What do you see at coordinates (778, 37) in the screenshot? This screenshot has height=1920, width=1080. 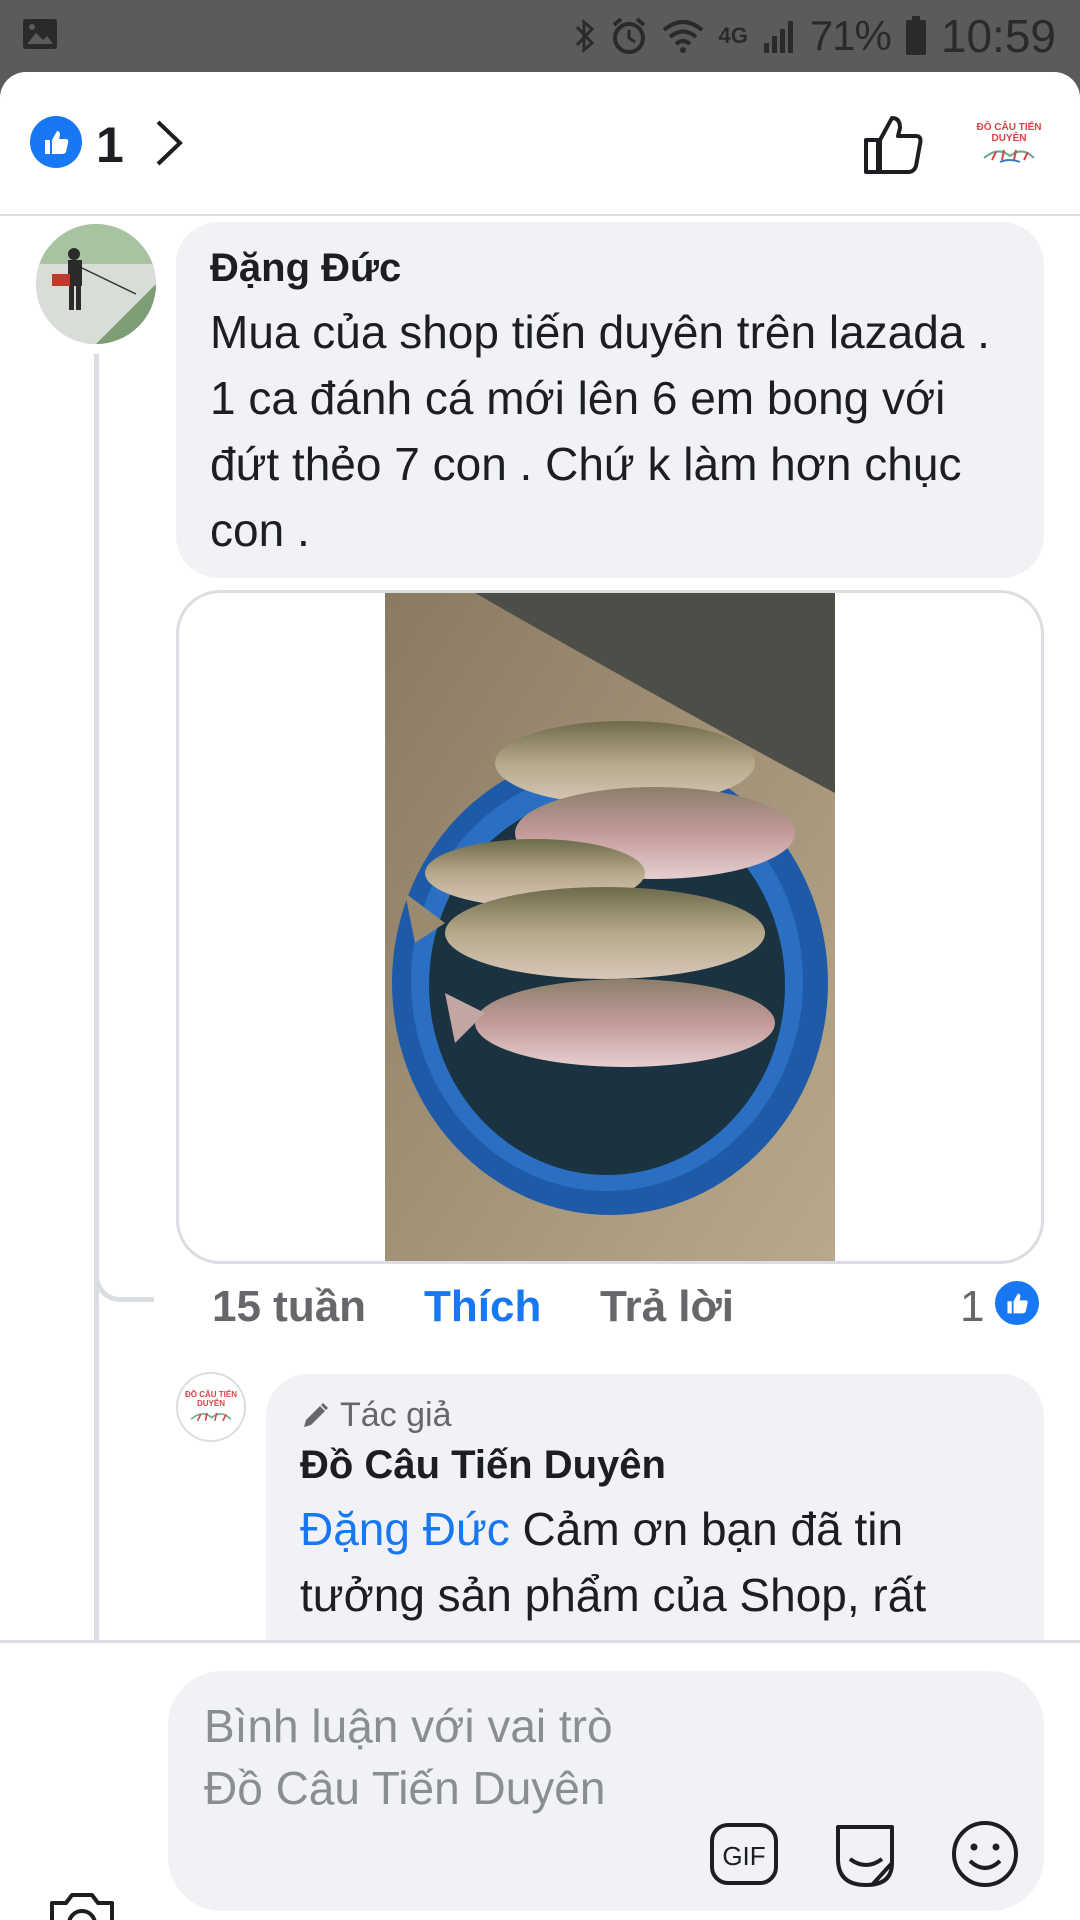 I see `signal-icon` at bounding box center [778, 37].